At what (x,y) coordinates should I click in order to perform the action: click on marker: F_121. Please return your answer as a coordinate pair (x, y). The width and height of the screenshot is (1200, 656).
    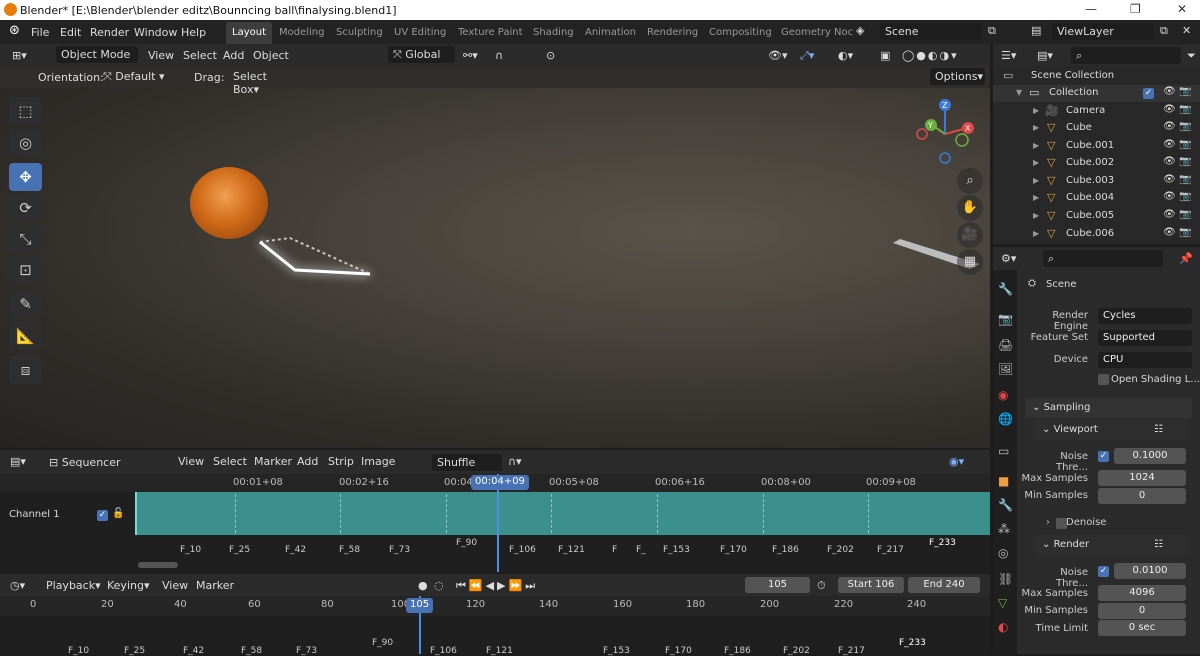
    Looking at the image, I should click on (571, 550).